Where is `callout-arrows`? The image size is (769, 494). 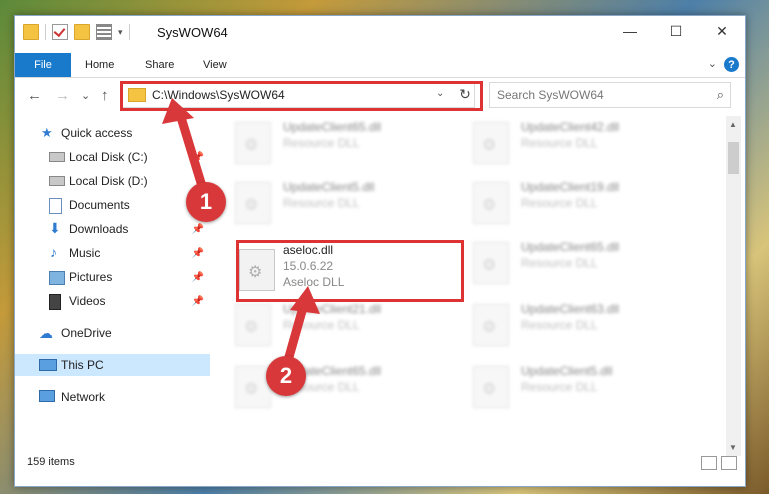
callout-arrows is located at coordinates (241, 233).